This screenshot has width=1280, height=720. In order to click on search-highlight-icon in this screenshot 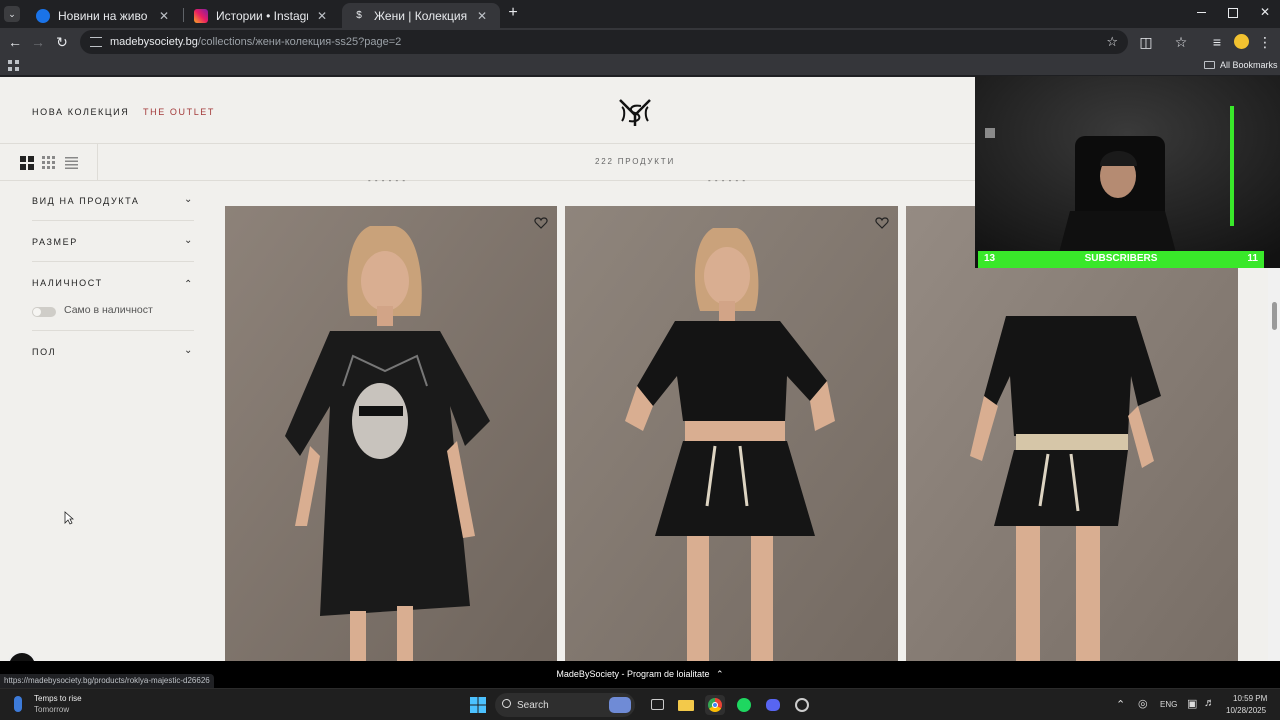, I will do `click(620, 705)`.